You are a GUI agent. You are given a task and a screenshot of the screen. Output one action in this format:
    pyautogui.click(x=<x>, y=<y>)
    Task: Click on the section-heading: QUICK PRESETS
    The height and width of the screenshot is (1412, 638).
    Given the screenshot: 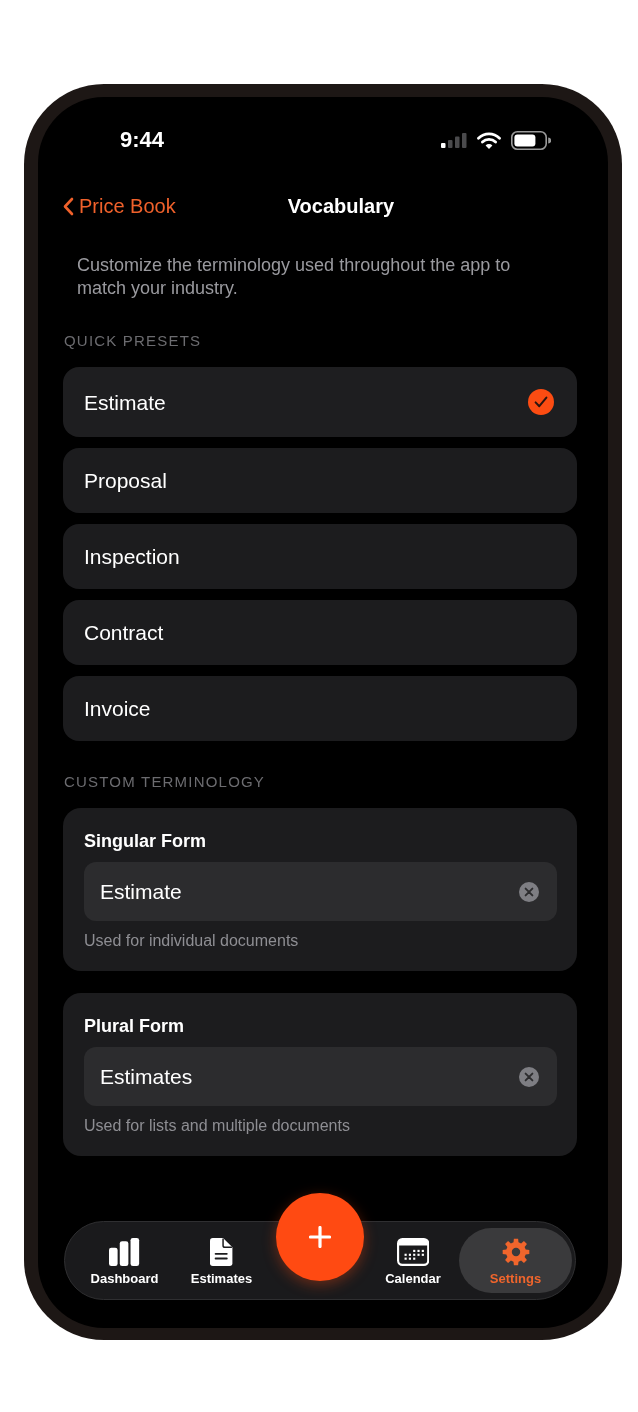 What is the action you would take?
    pyautogui.click(x=133, y=341)
    